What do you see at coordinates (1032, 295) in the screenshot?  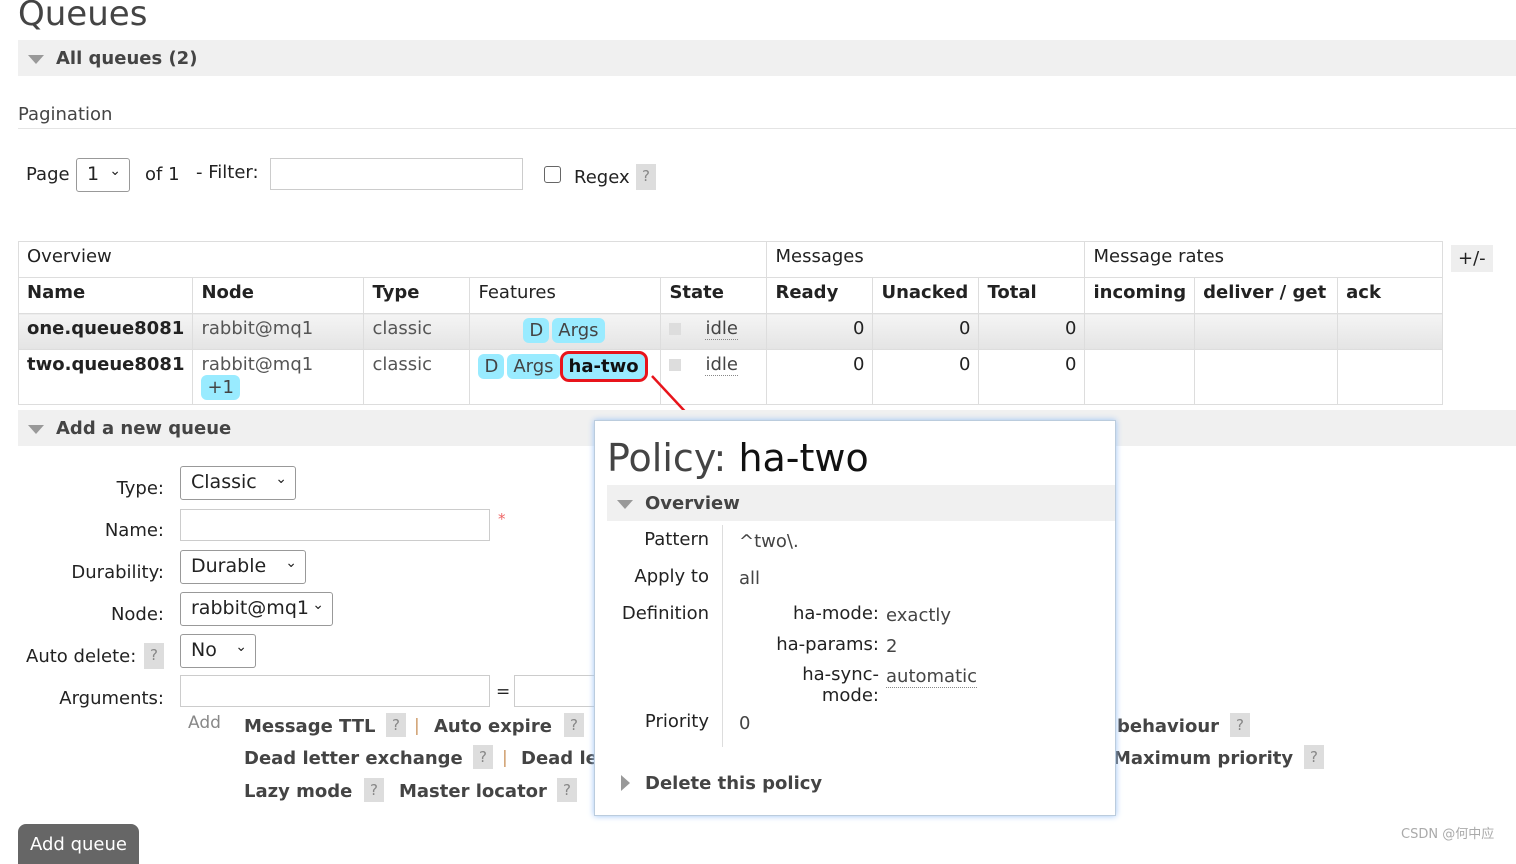 I see `col-total: Total` at bounding box center [1032, 295].